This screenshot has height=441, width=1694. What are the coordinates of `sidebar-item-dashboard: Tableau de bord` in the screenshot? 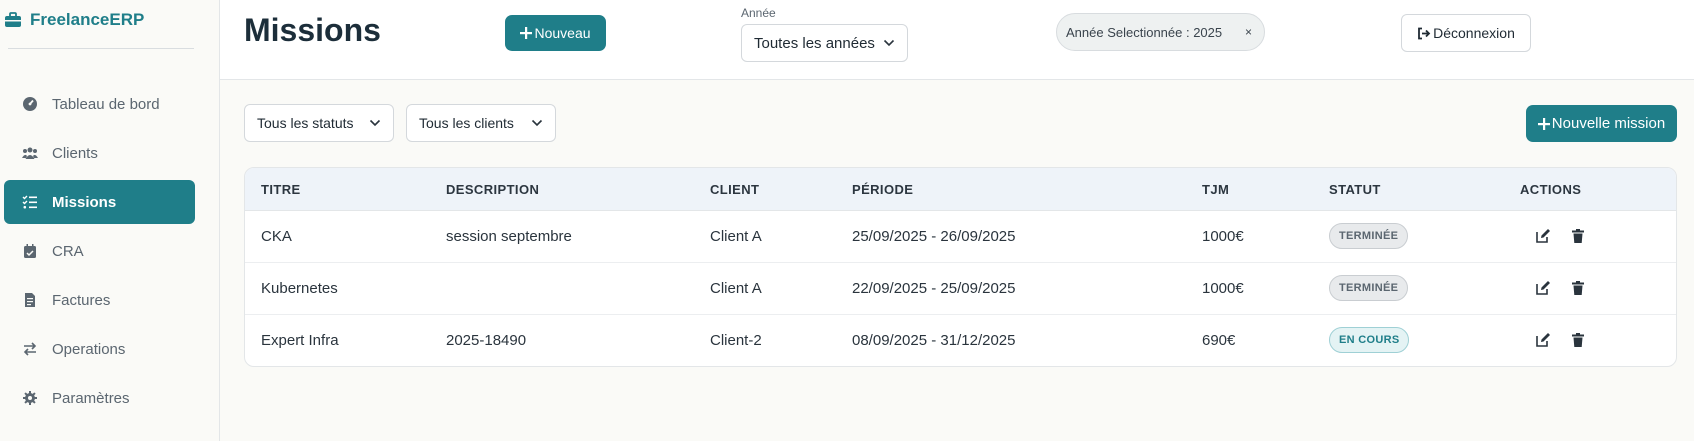 It's located at (99, 104).